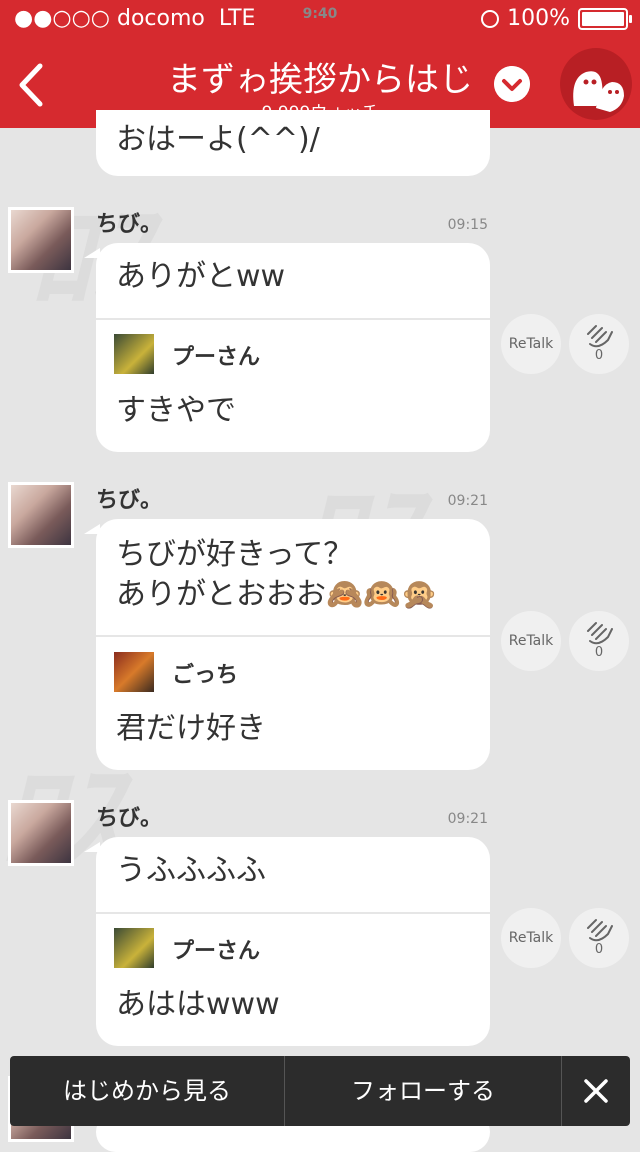 The image size is (640, 1152). I want to click on ghost-logo-button, so click(596, 84).